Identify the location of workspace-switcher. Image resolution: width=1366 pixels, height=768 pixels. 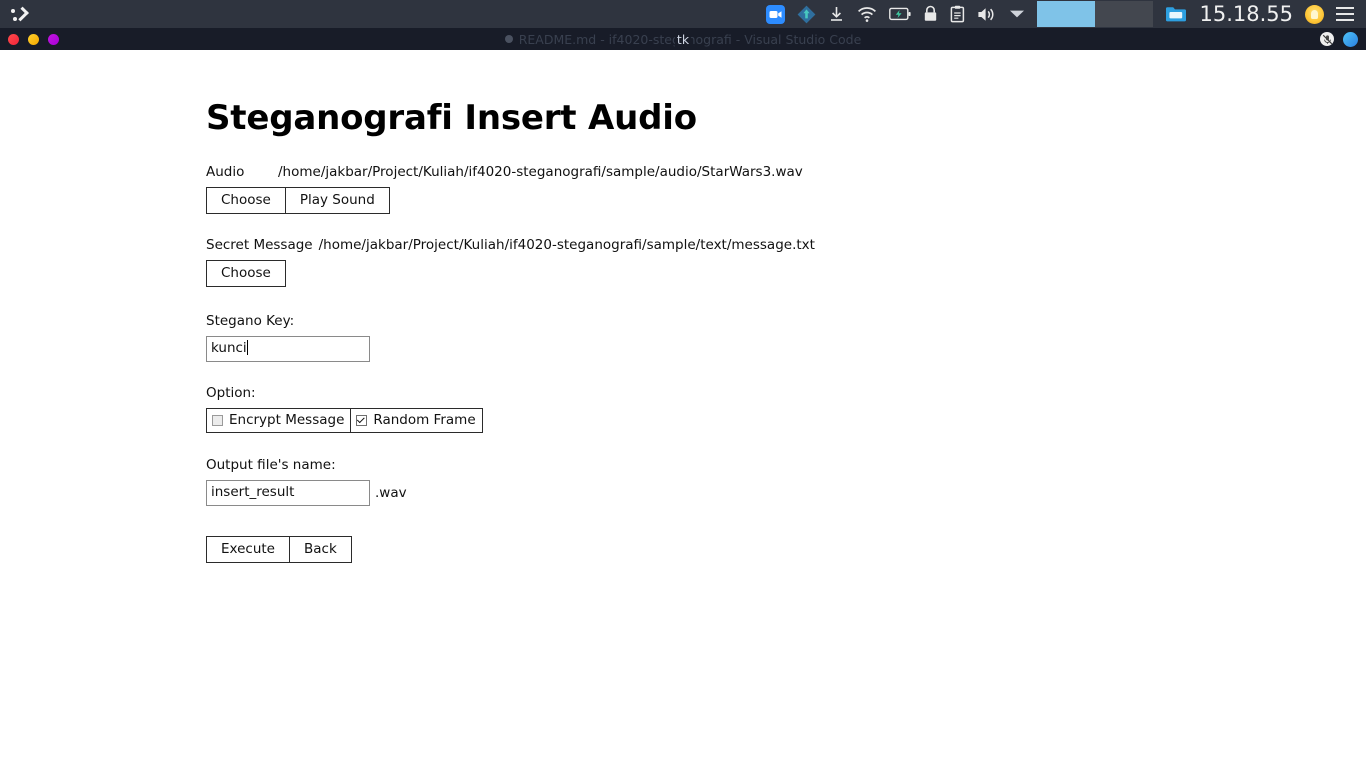
(1095, 14).